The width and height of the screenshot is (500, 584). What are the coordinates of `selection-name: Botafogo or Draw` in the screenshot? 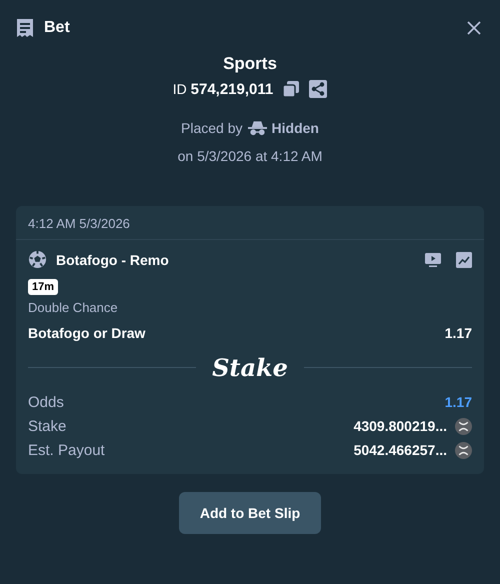 It's located at (87, 333).